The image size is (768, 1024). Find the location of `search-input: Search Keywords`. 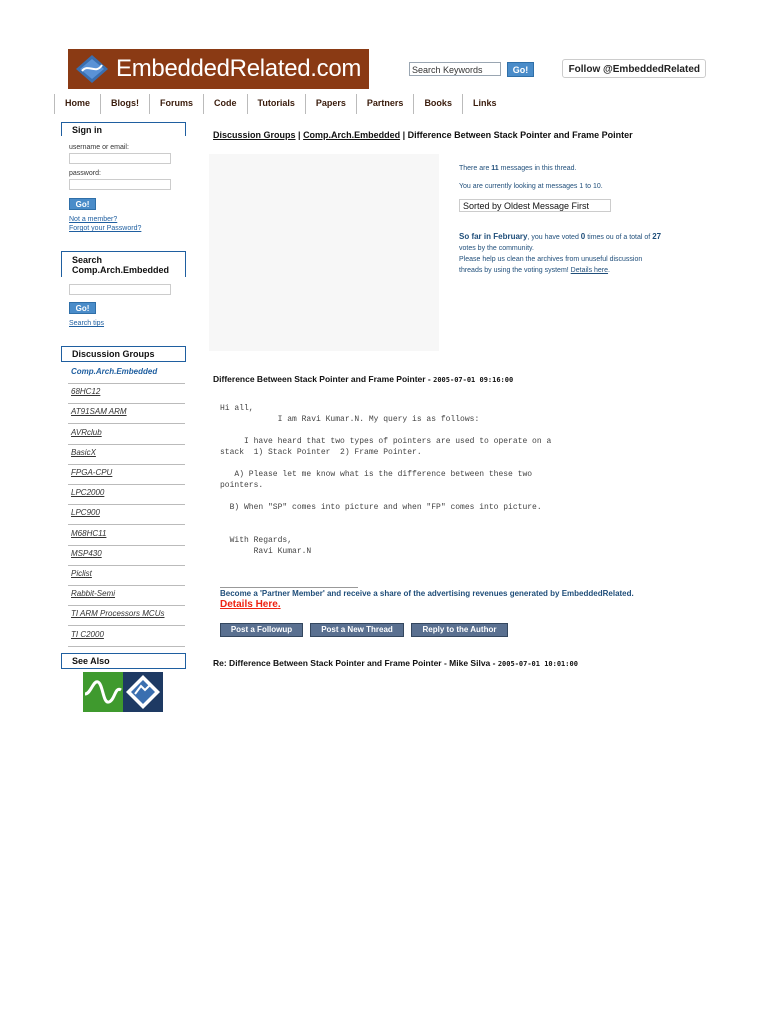

search-input: Search Keywords is located at coordinates (455, 69).